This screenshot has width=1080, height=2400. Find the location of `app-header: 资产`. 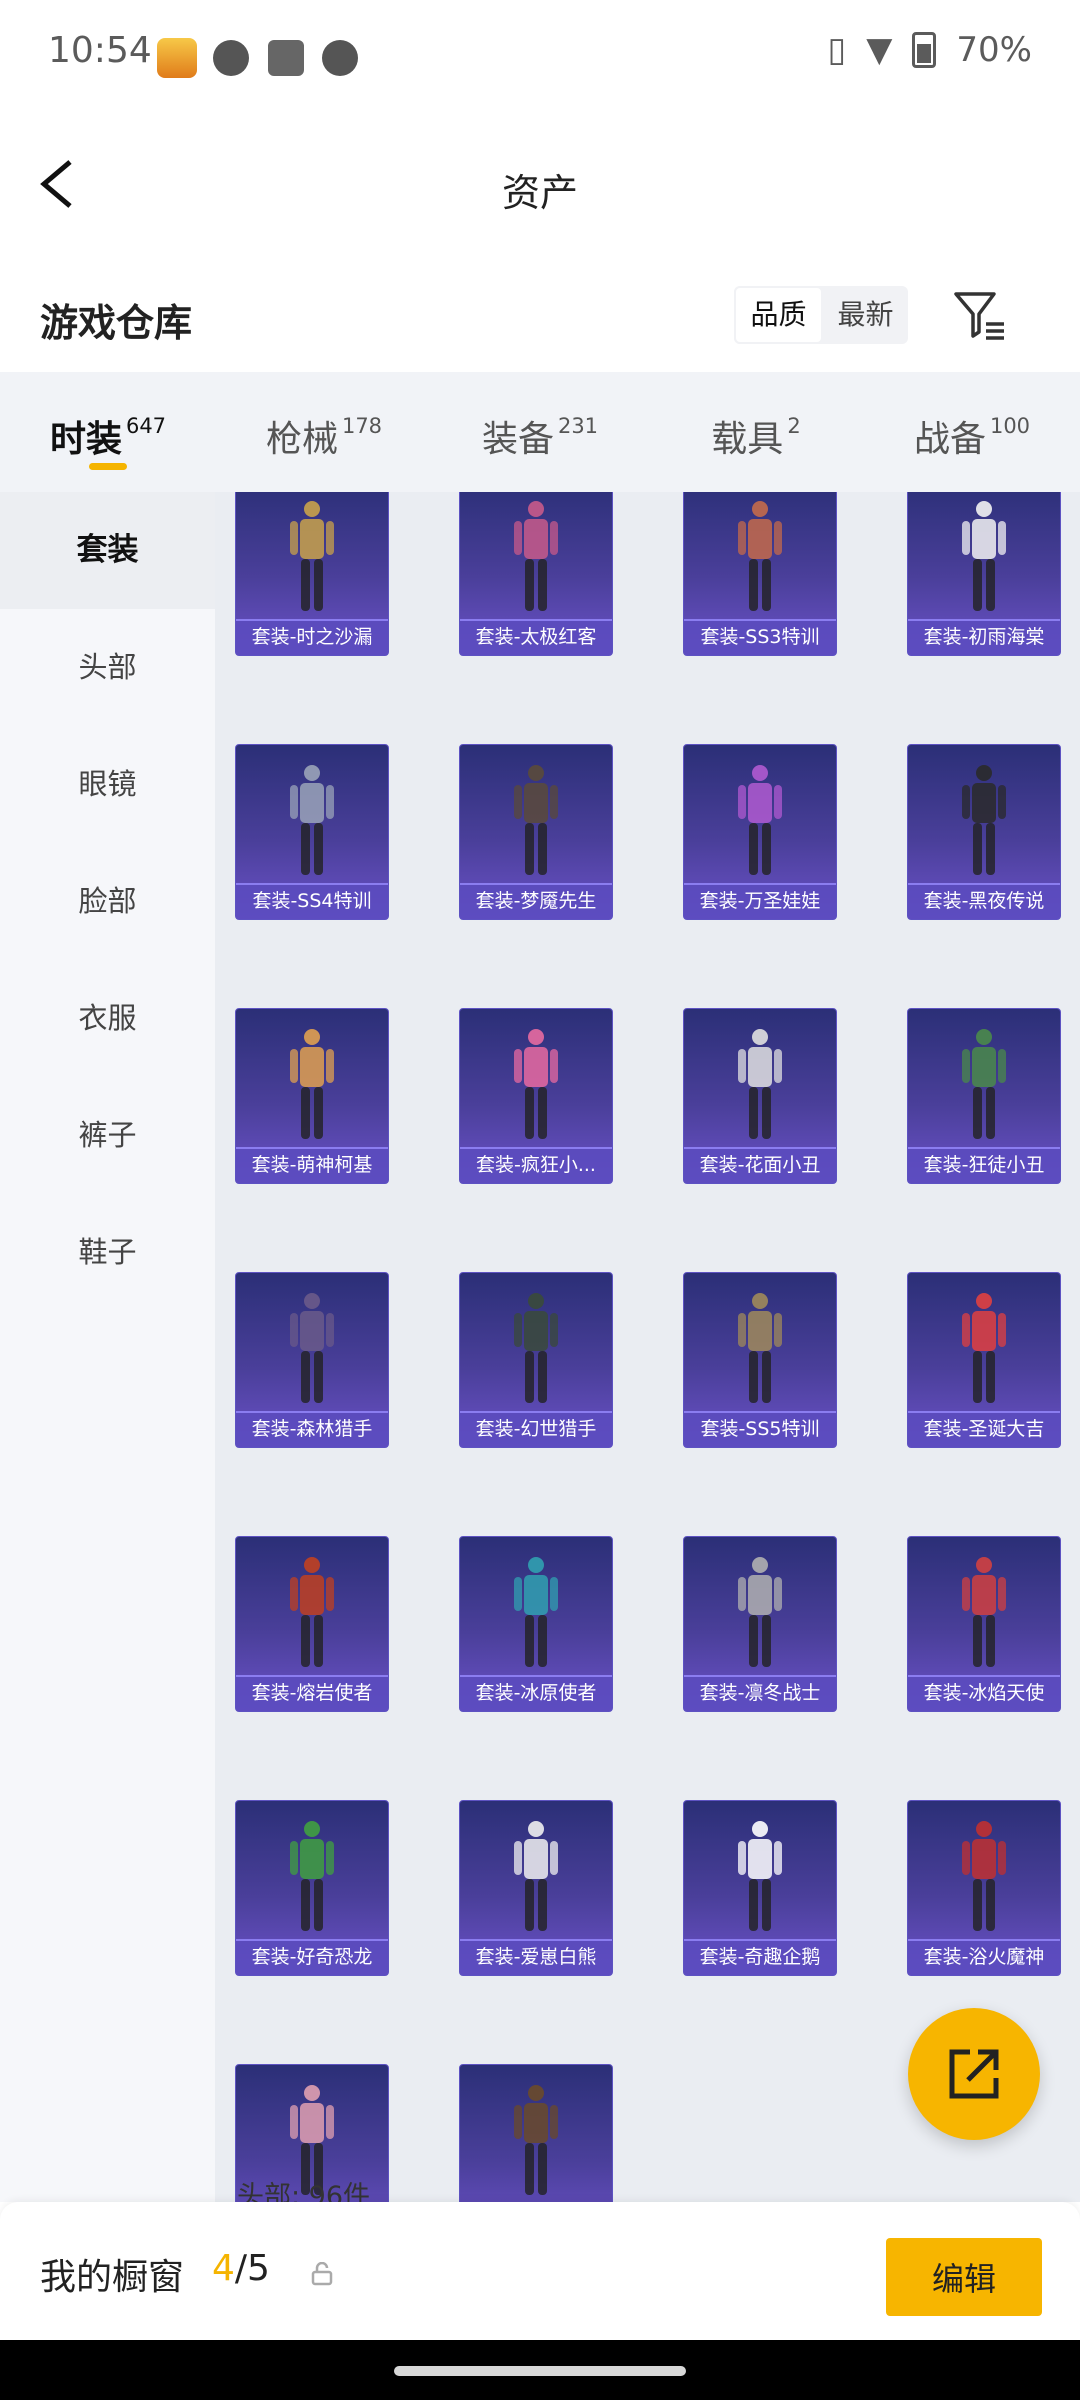

app-header: 资产 is located at coordinates (540, 185).